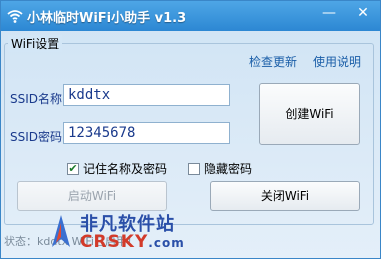 This screenshot has width=381, height=259. Describe the element at coordinates (329, 13) in the screenshot. I see `minimize-button: —` at that location.